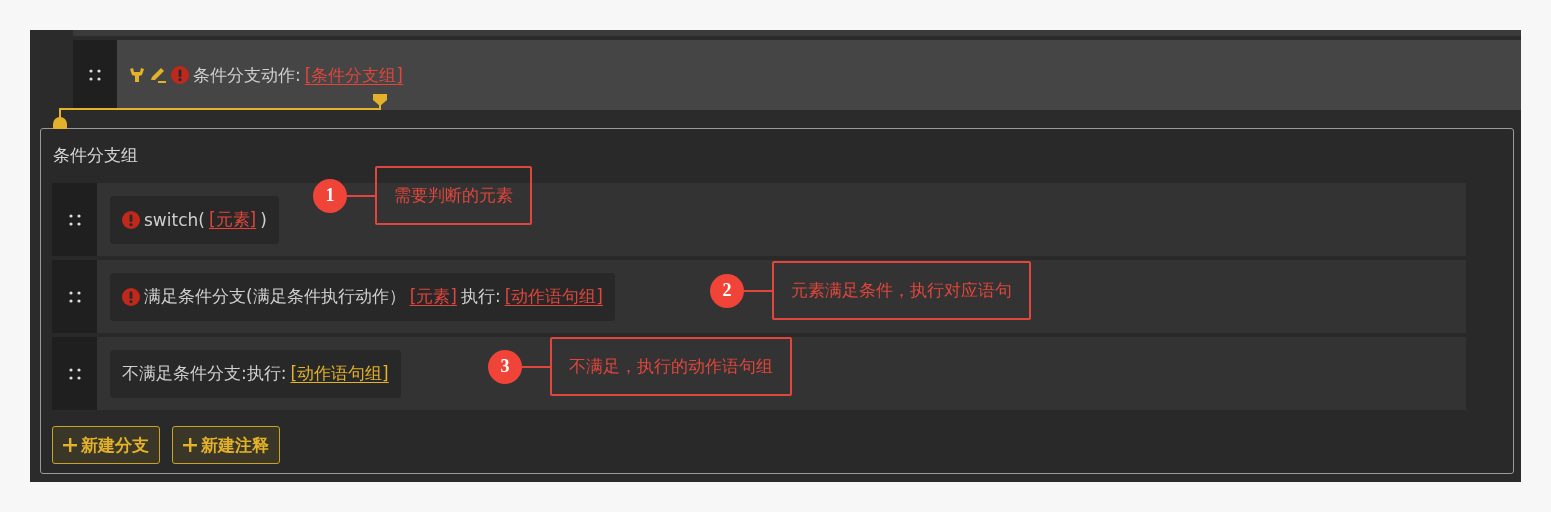  I want to click on add-button: 新建注释, so click(226, 445).